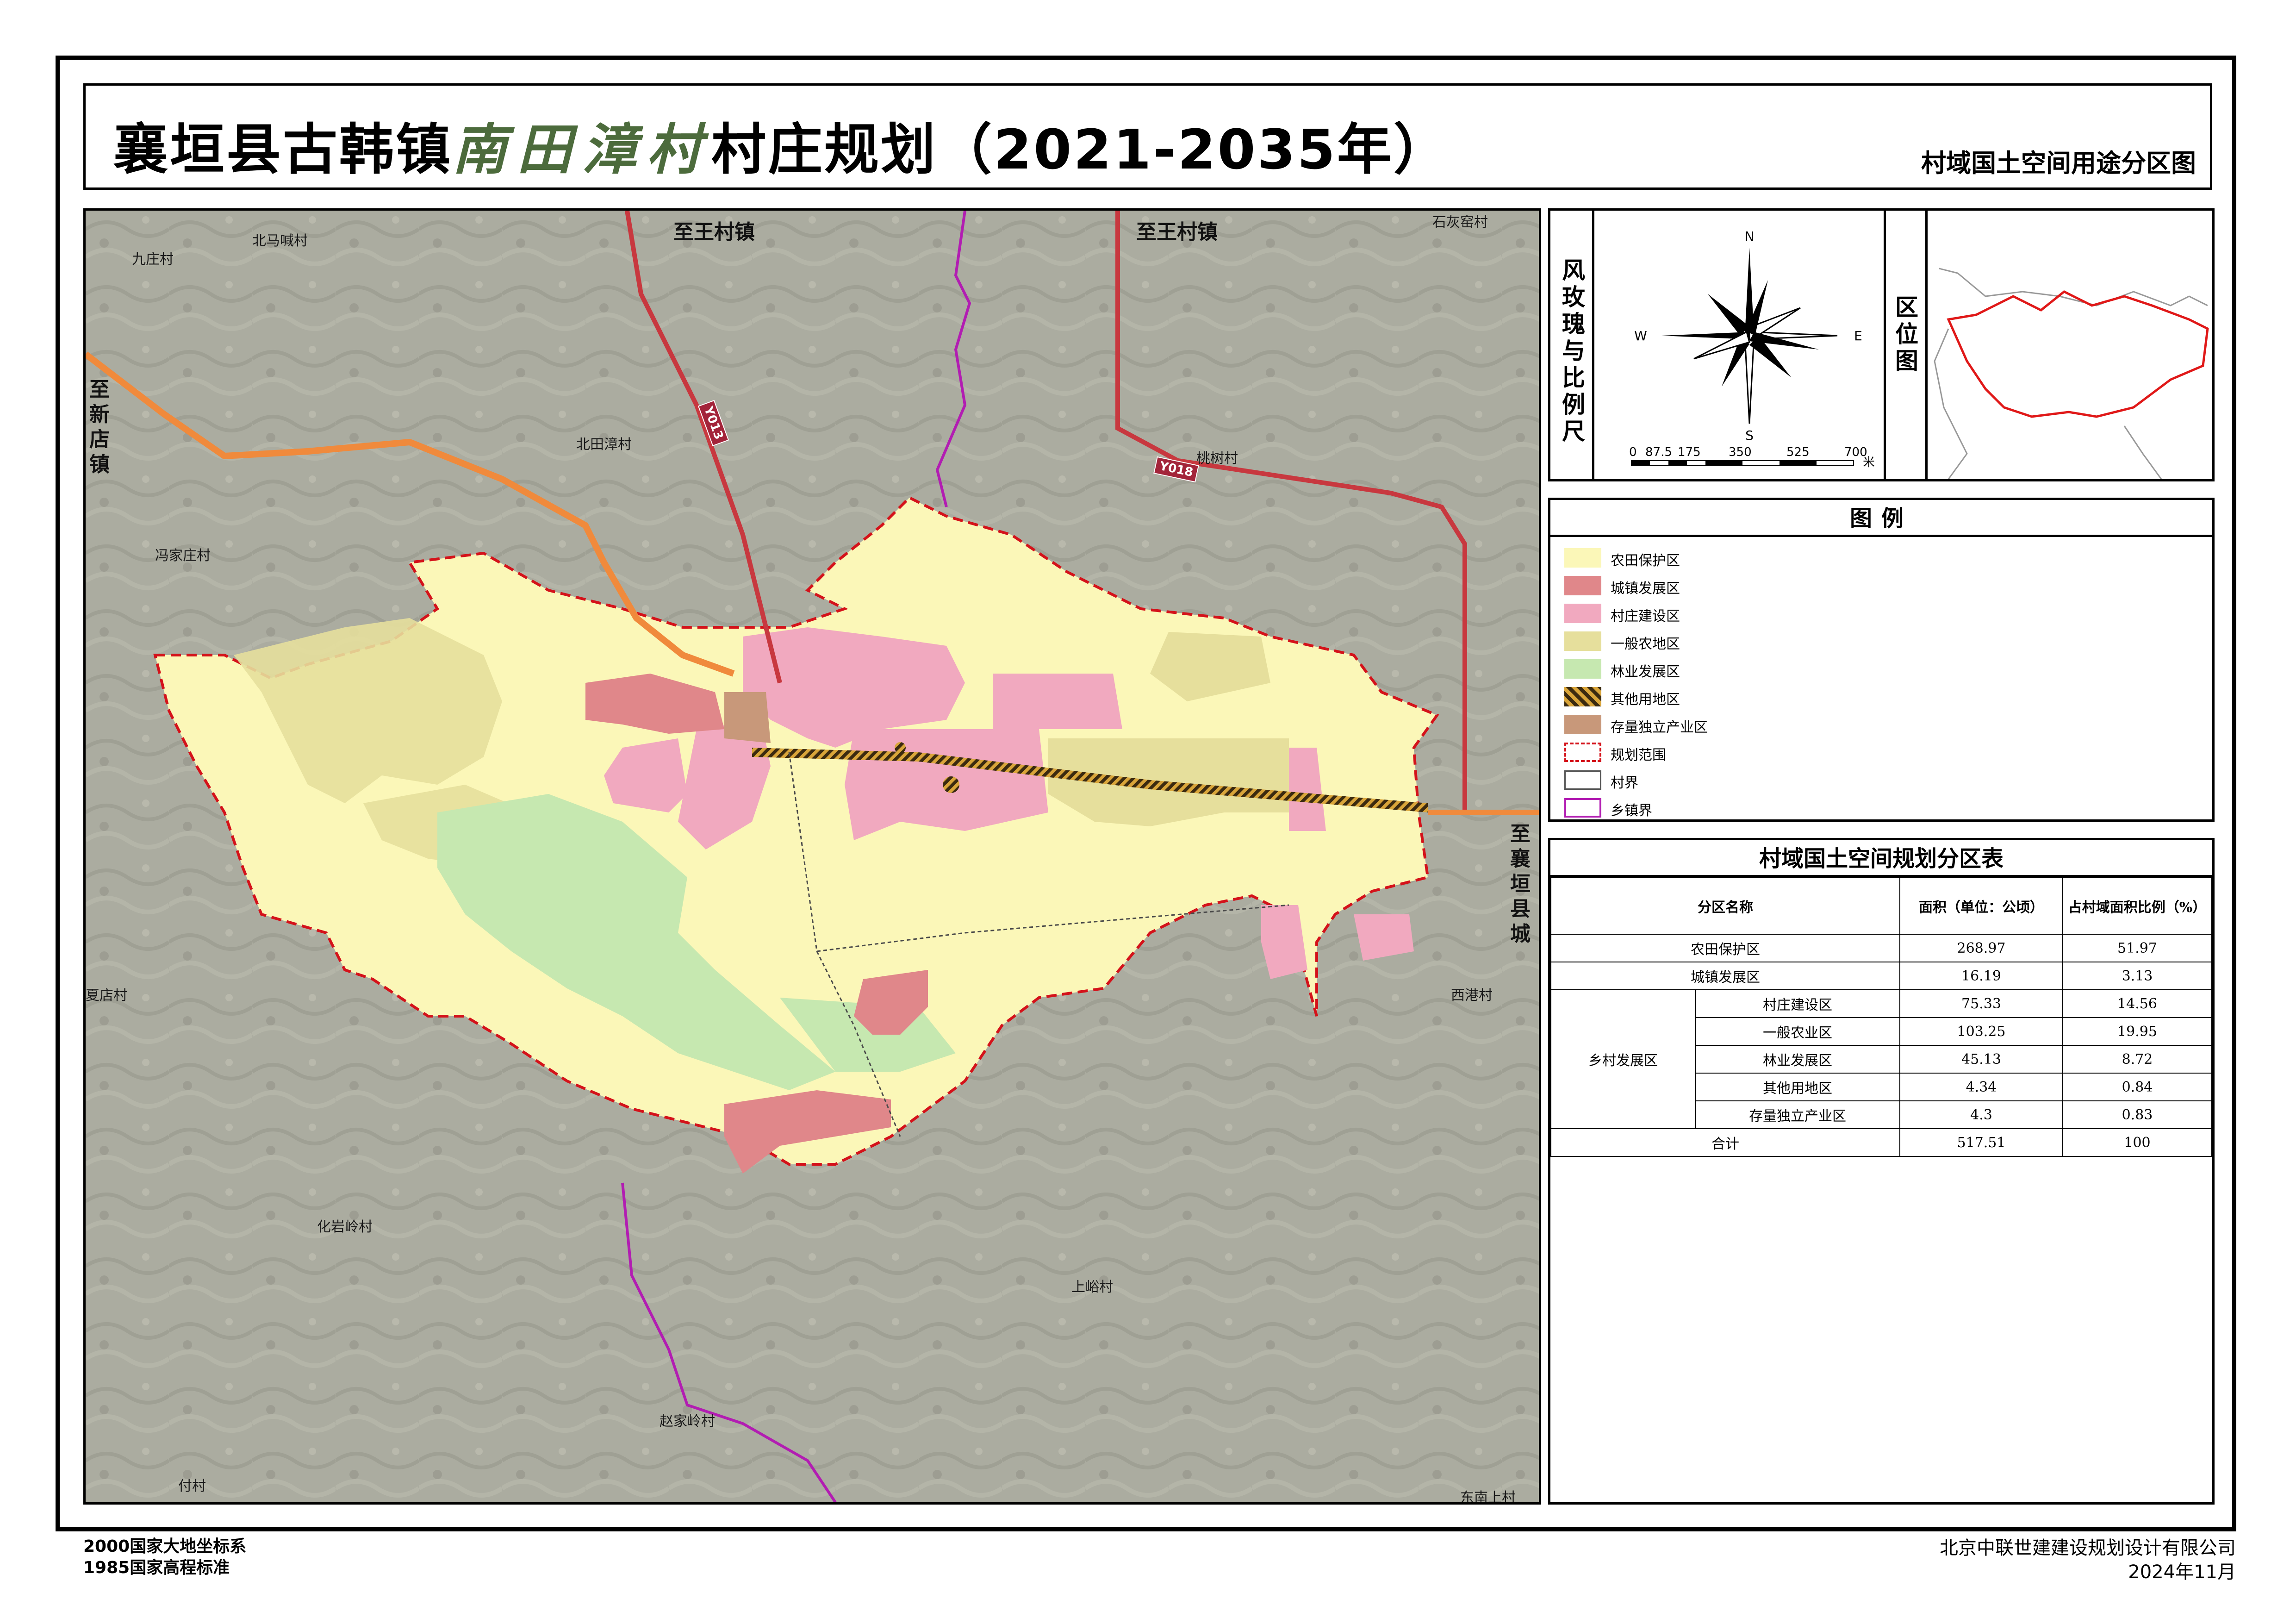 This screenshot has height=1624, width=2296. What do you see at coordinates (1749, 807) in the screenshot?
I see `legend-item: 乡镇界` at bounding box center [1749, 807].